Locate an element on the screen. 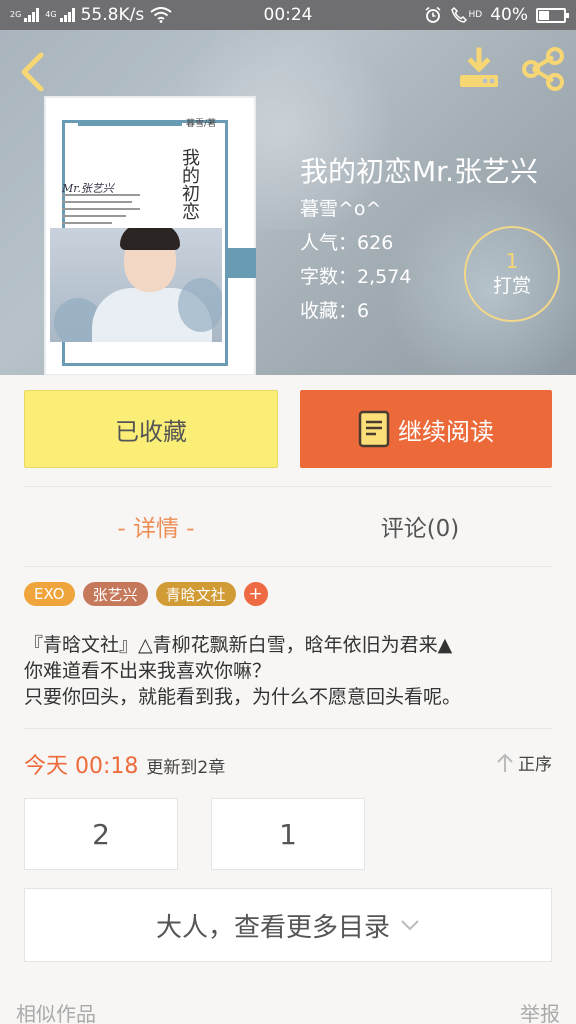 The height and width of the screenshot is (1024, 576). book-author: 暮雪^o^ is located at coordinates (340, 207).